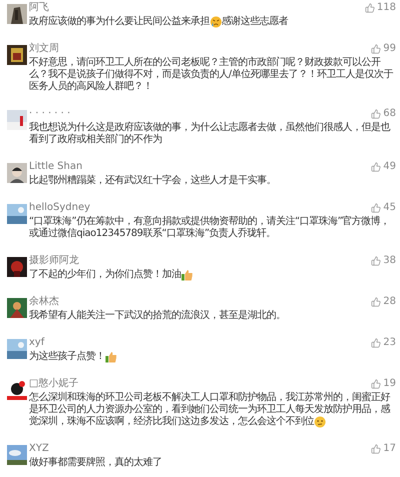 This screenshot has width=400, height=477. Describe the element at coordinates (383, 449) in the screenshot. I see `like-button: 17` at that location.